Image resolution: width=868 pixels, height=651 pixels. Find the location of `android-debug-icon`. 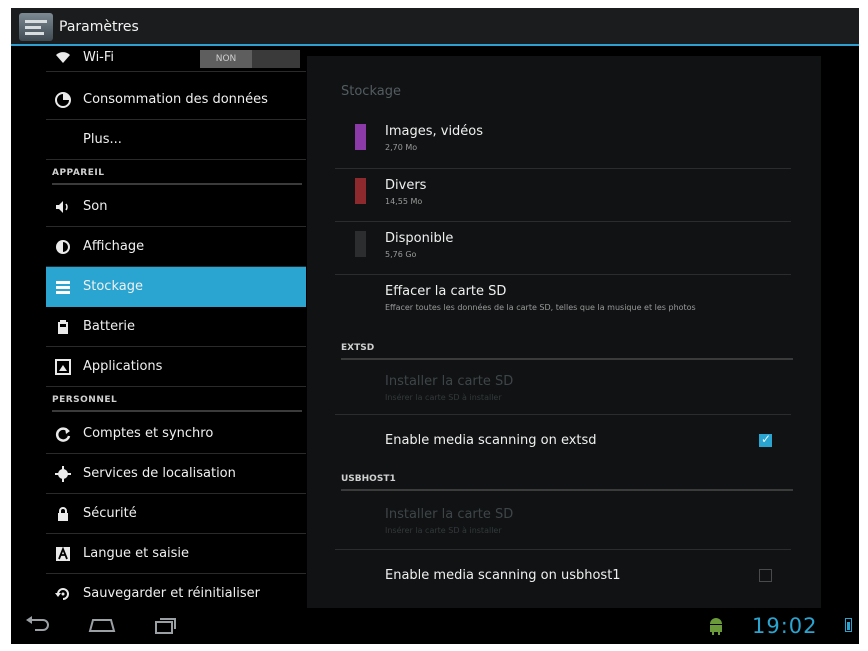

android-debug-icon is located at coordinates (716, 626).